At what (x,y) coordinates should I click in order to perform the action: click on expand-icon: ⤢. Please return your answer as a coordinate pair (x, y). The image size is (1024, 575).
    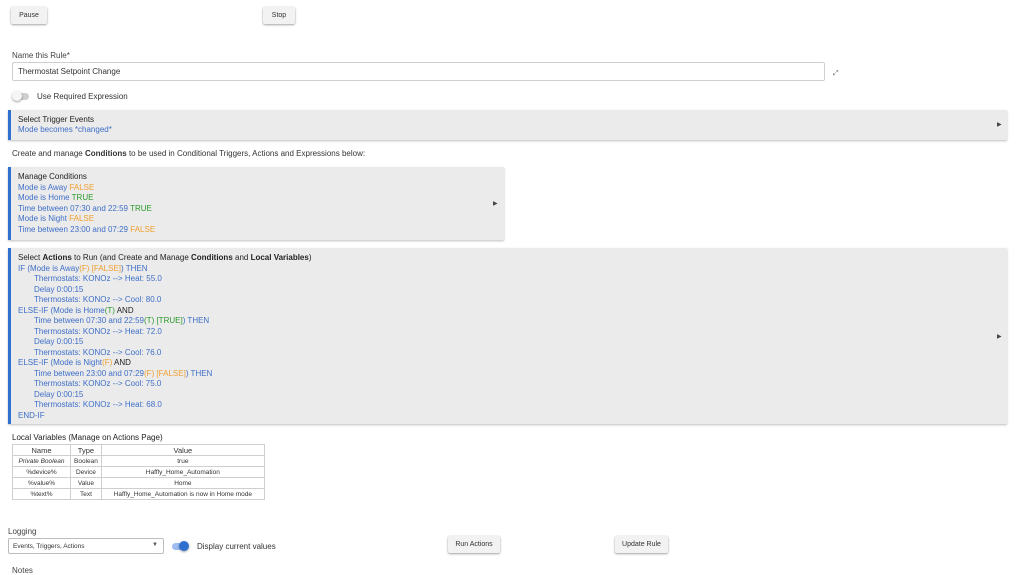
    Looking at the image, I should click on (836, 74).